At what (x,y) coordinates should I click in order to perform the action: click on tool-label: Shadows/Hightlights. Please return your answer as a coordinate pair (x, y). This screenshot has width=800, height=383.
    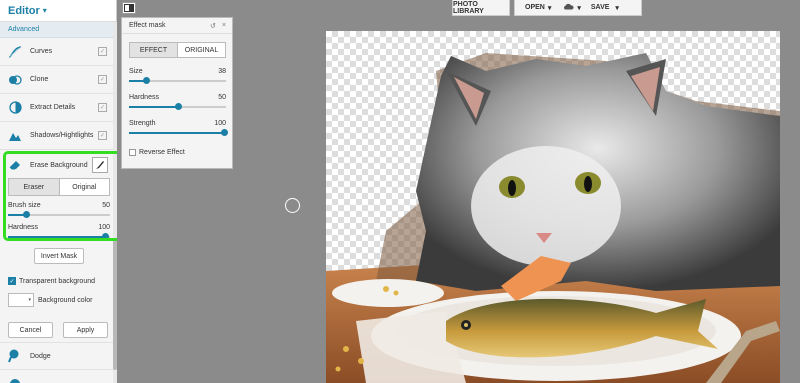
    Looking at the image, I should click on (62, 135).